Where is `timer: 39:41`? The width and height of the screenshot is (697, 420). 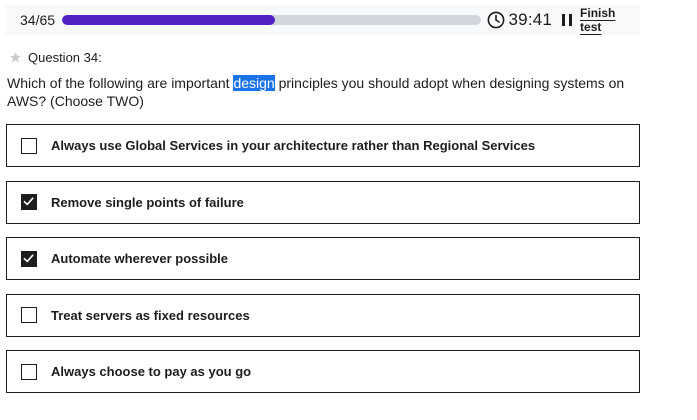 timer: 39:41 is located at coordinates (520, 20).